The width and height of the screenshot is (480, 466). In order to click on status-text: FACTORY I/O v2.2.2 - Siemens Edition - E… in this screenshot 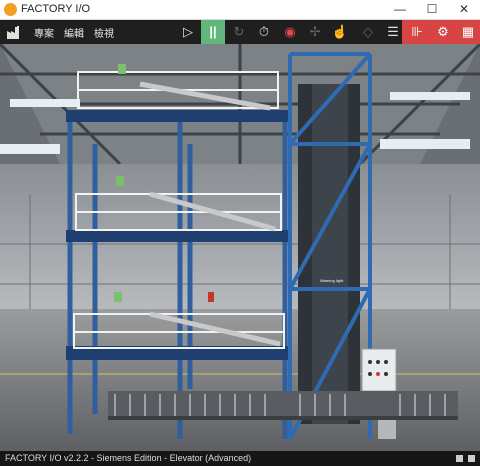, I will do `click(128, 458)`.